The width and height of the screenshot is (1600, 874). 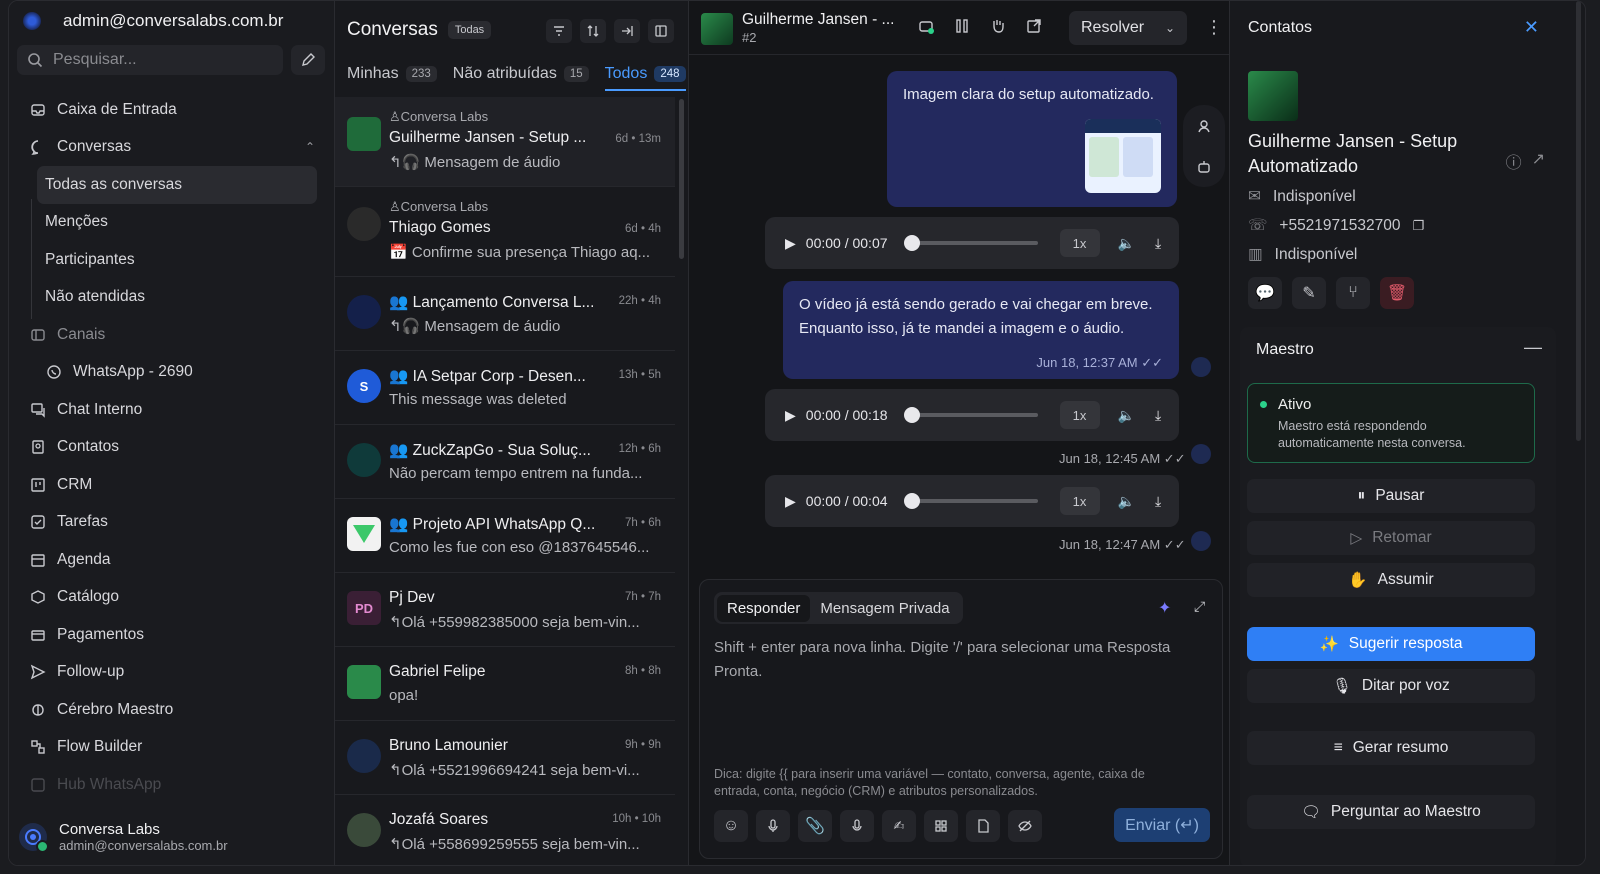 I want to click on signature-button: ✍, so click(x=899, y=826).